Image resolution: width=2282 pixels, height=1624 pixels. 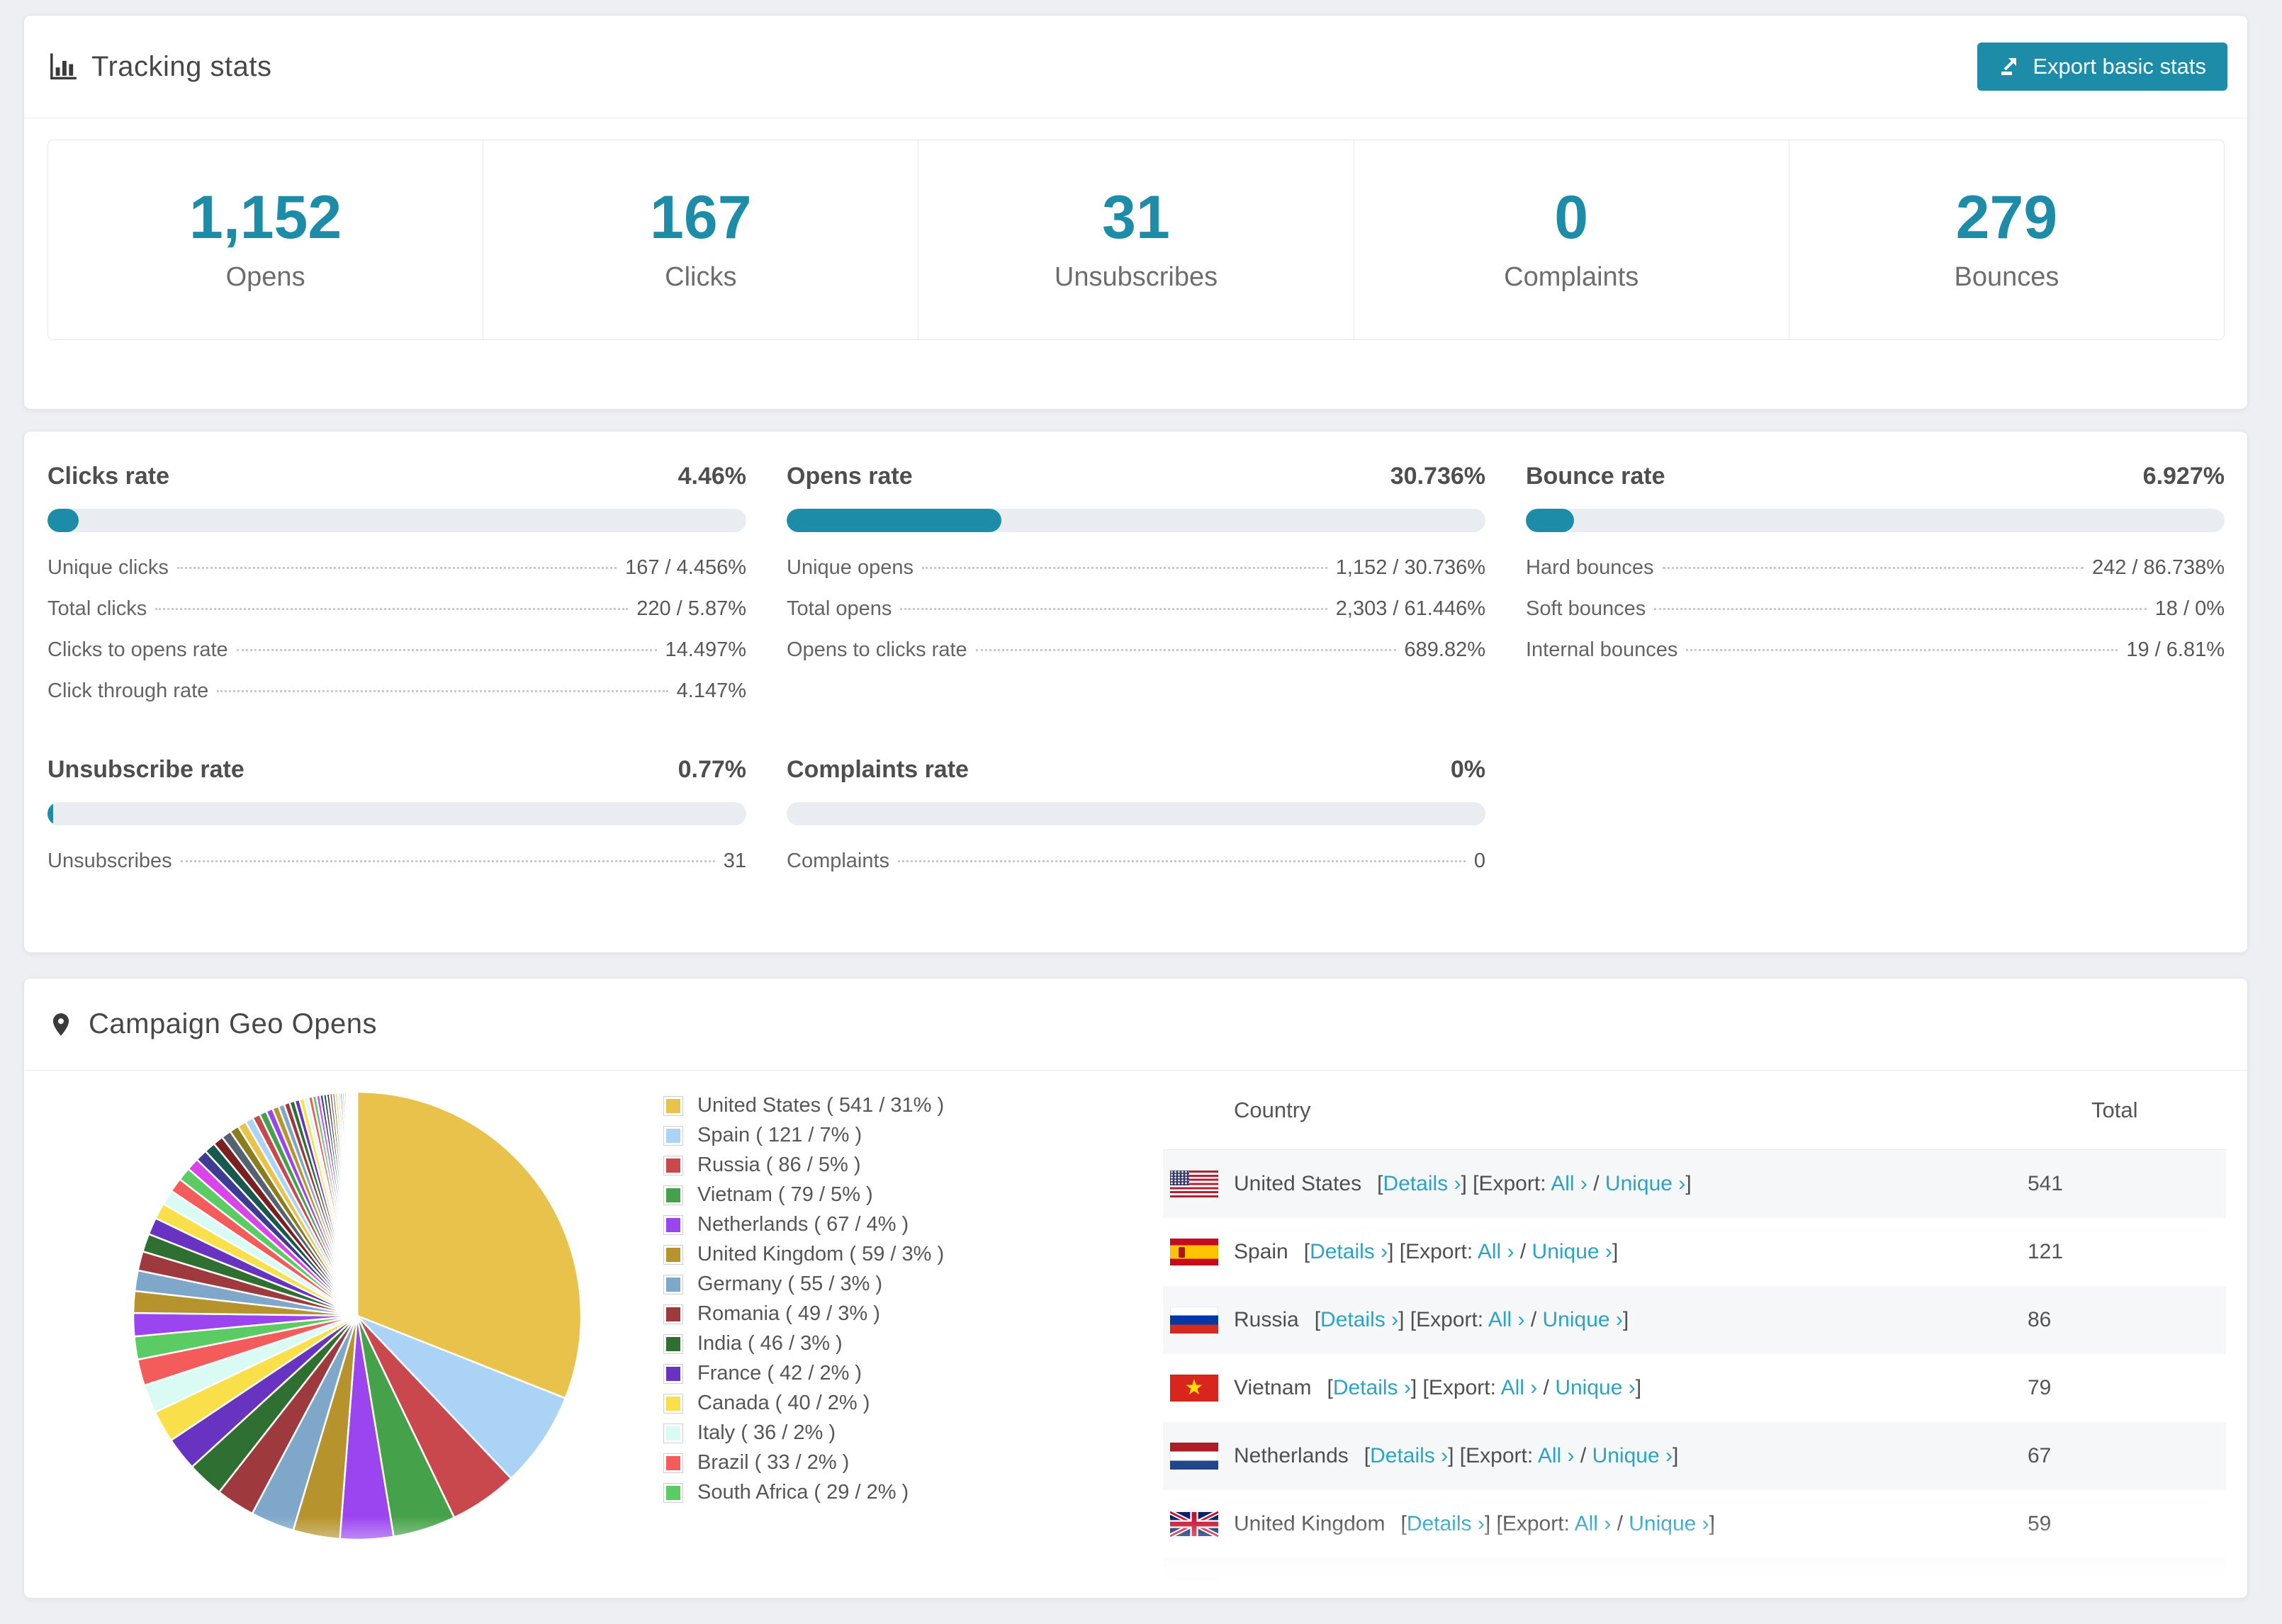 What do you see at coordinates (783, 1403) in the screenshot?
I see `legend-label: Canada ( 40 / 2% )` at bounding box center [783, 1403].